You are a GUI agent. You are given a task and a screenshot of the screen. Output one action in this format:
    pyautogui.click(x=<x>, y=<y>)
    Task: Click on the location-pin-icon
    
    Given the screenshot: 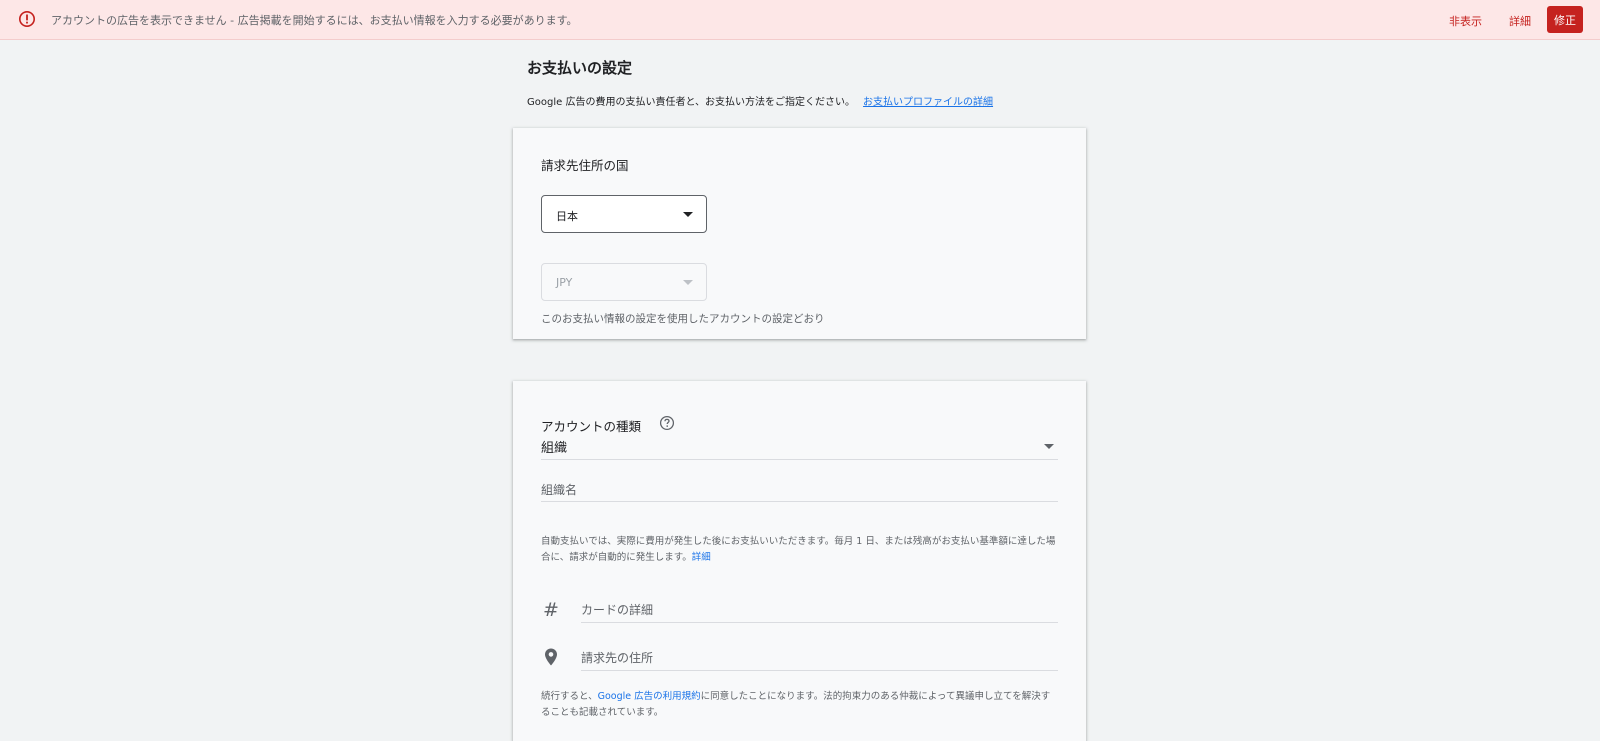 What is the action you would take?
    pyautogui.click(x=551, y=657)
    